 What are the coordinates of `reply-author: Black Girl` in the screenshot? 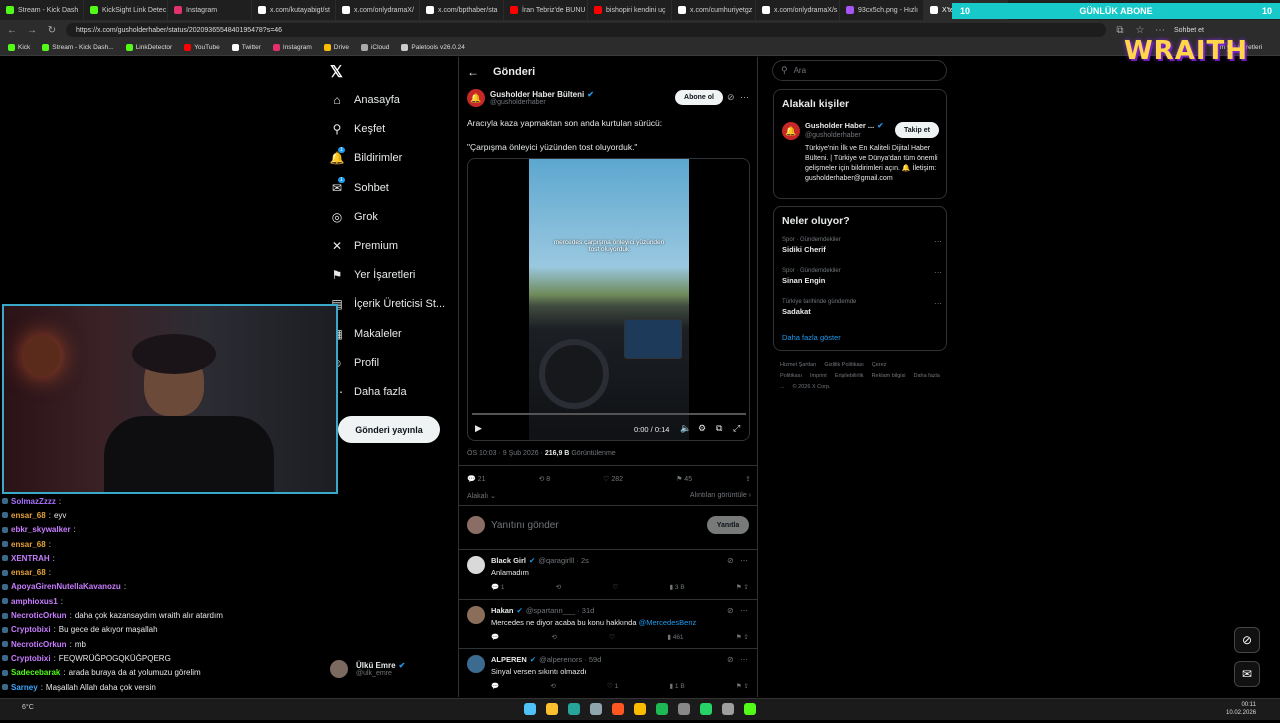 It's located at (508, 560).